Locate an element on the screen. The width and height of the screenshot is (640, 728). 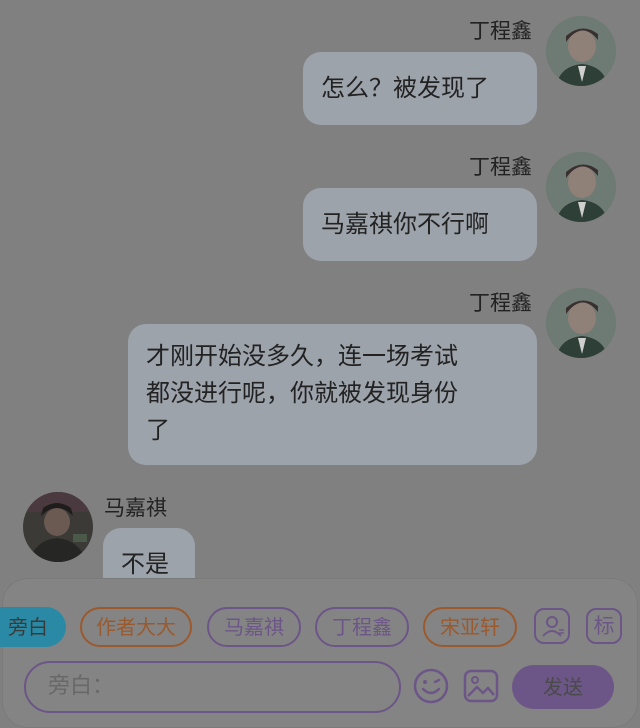
emoji-button is located at coordinates (431, 686).